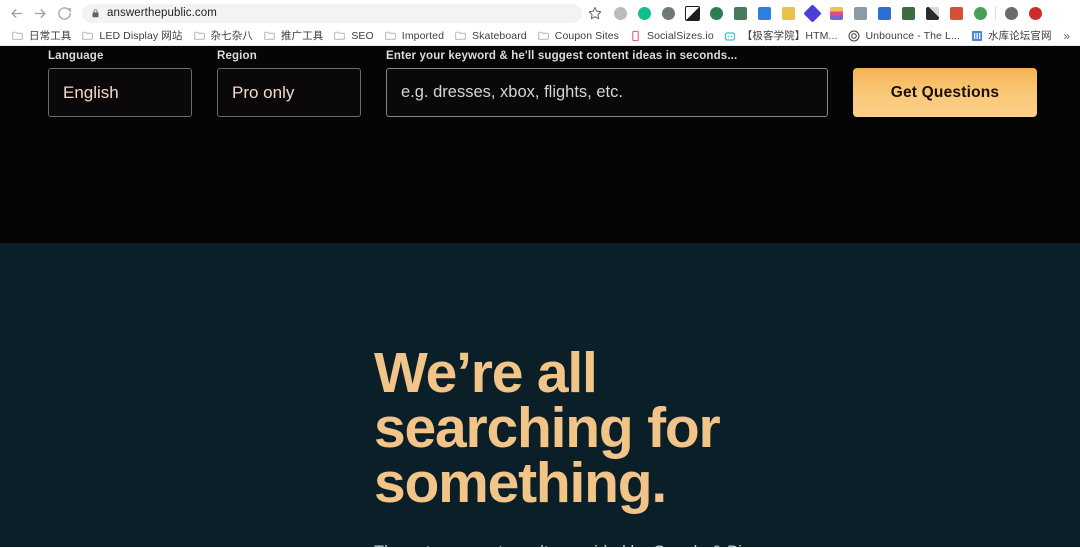  I want to click on reload-button, so click(64, 13).